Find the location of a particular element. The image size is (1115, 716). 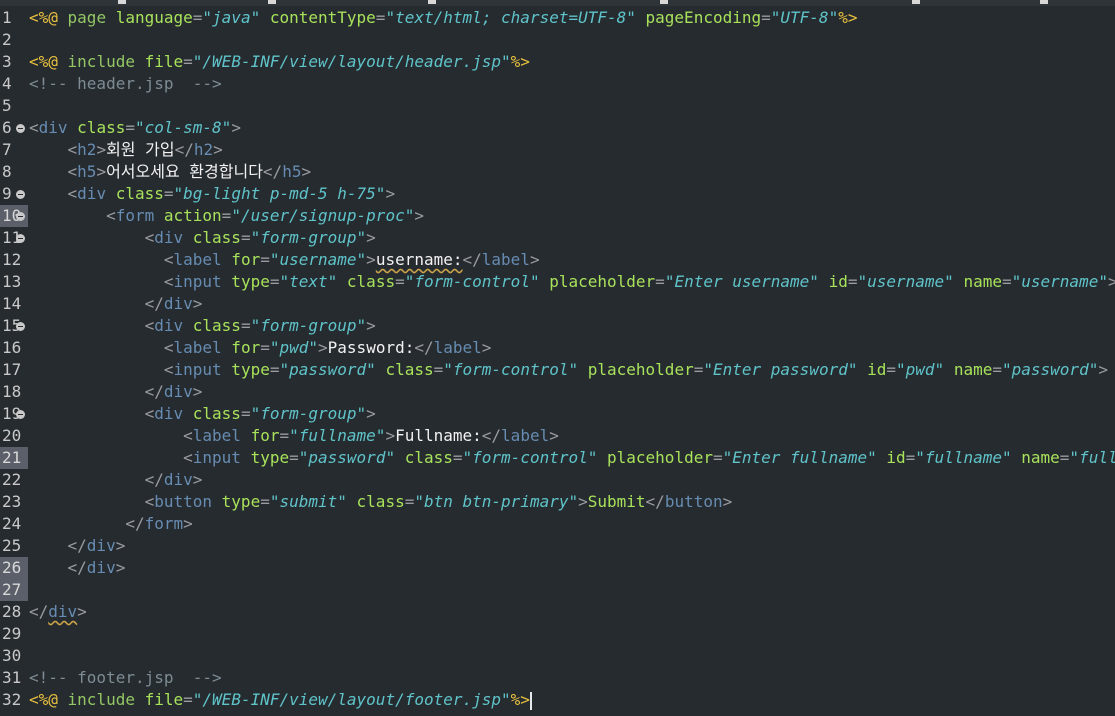

code-token: h2 is located at coordinates (203, 149).